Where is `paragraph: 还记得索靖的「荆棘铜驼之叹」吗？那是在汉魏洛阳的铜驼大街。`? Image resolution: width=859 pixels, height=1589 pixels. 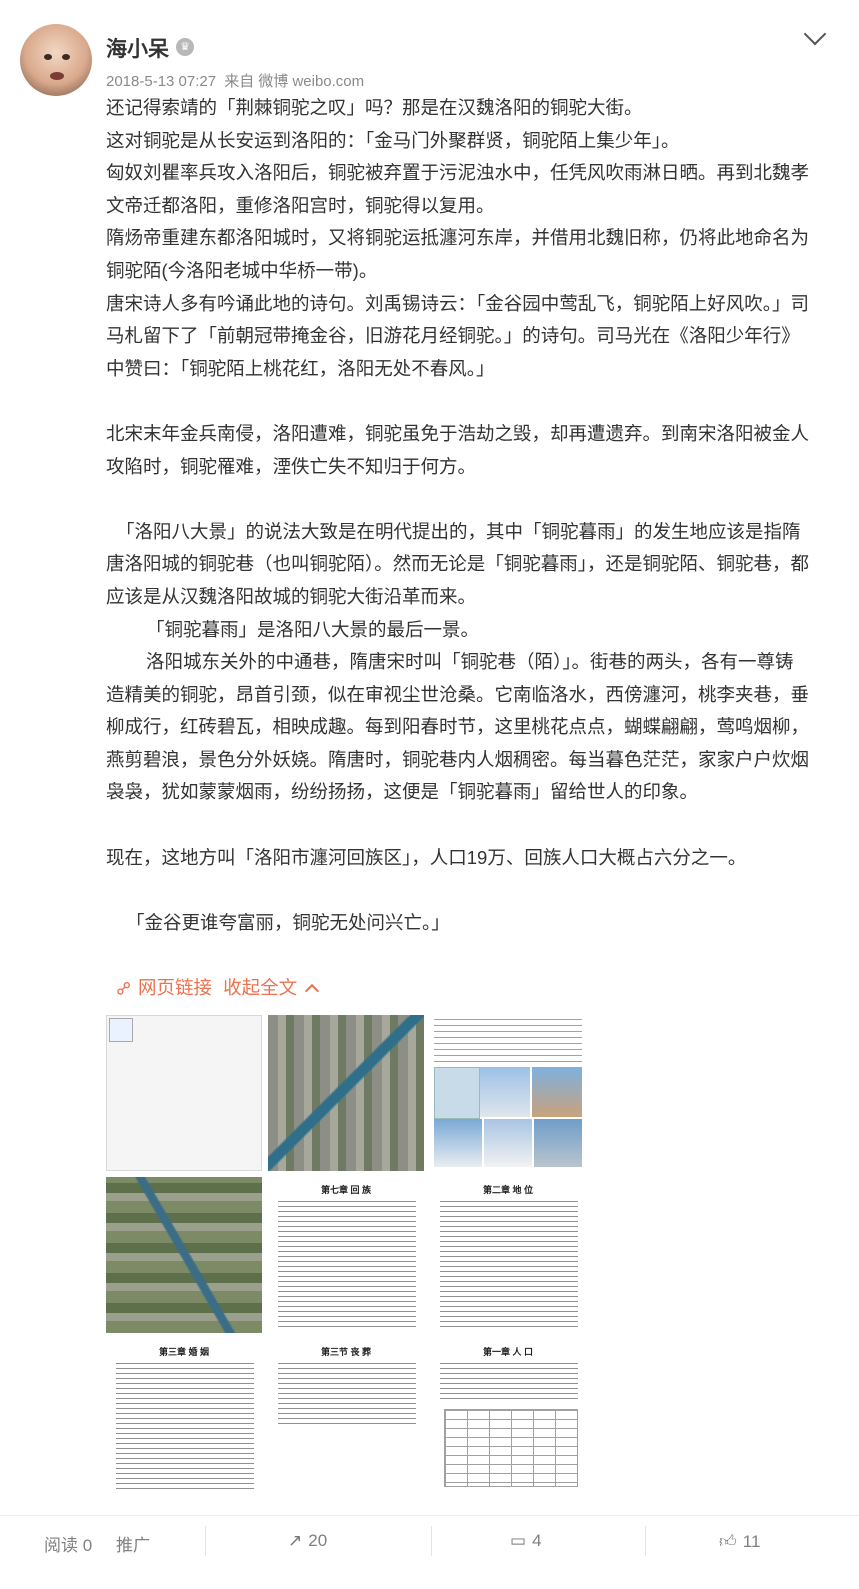 paragraph: 还记得索靖的「荆棘铜驼之叹」吗？那是在汉魏洛阳的铜驼大街。 is located at coordinates (374, 107).